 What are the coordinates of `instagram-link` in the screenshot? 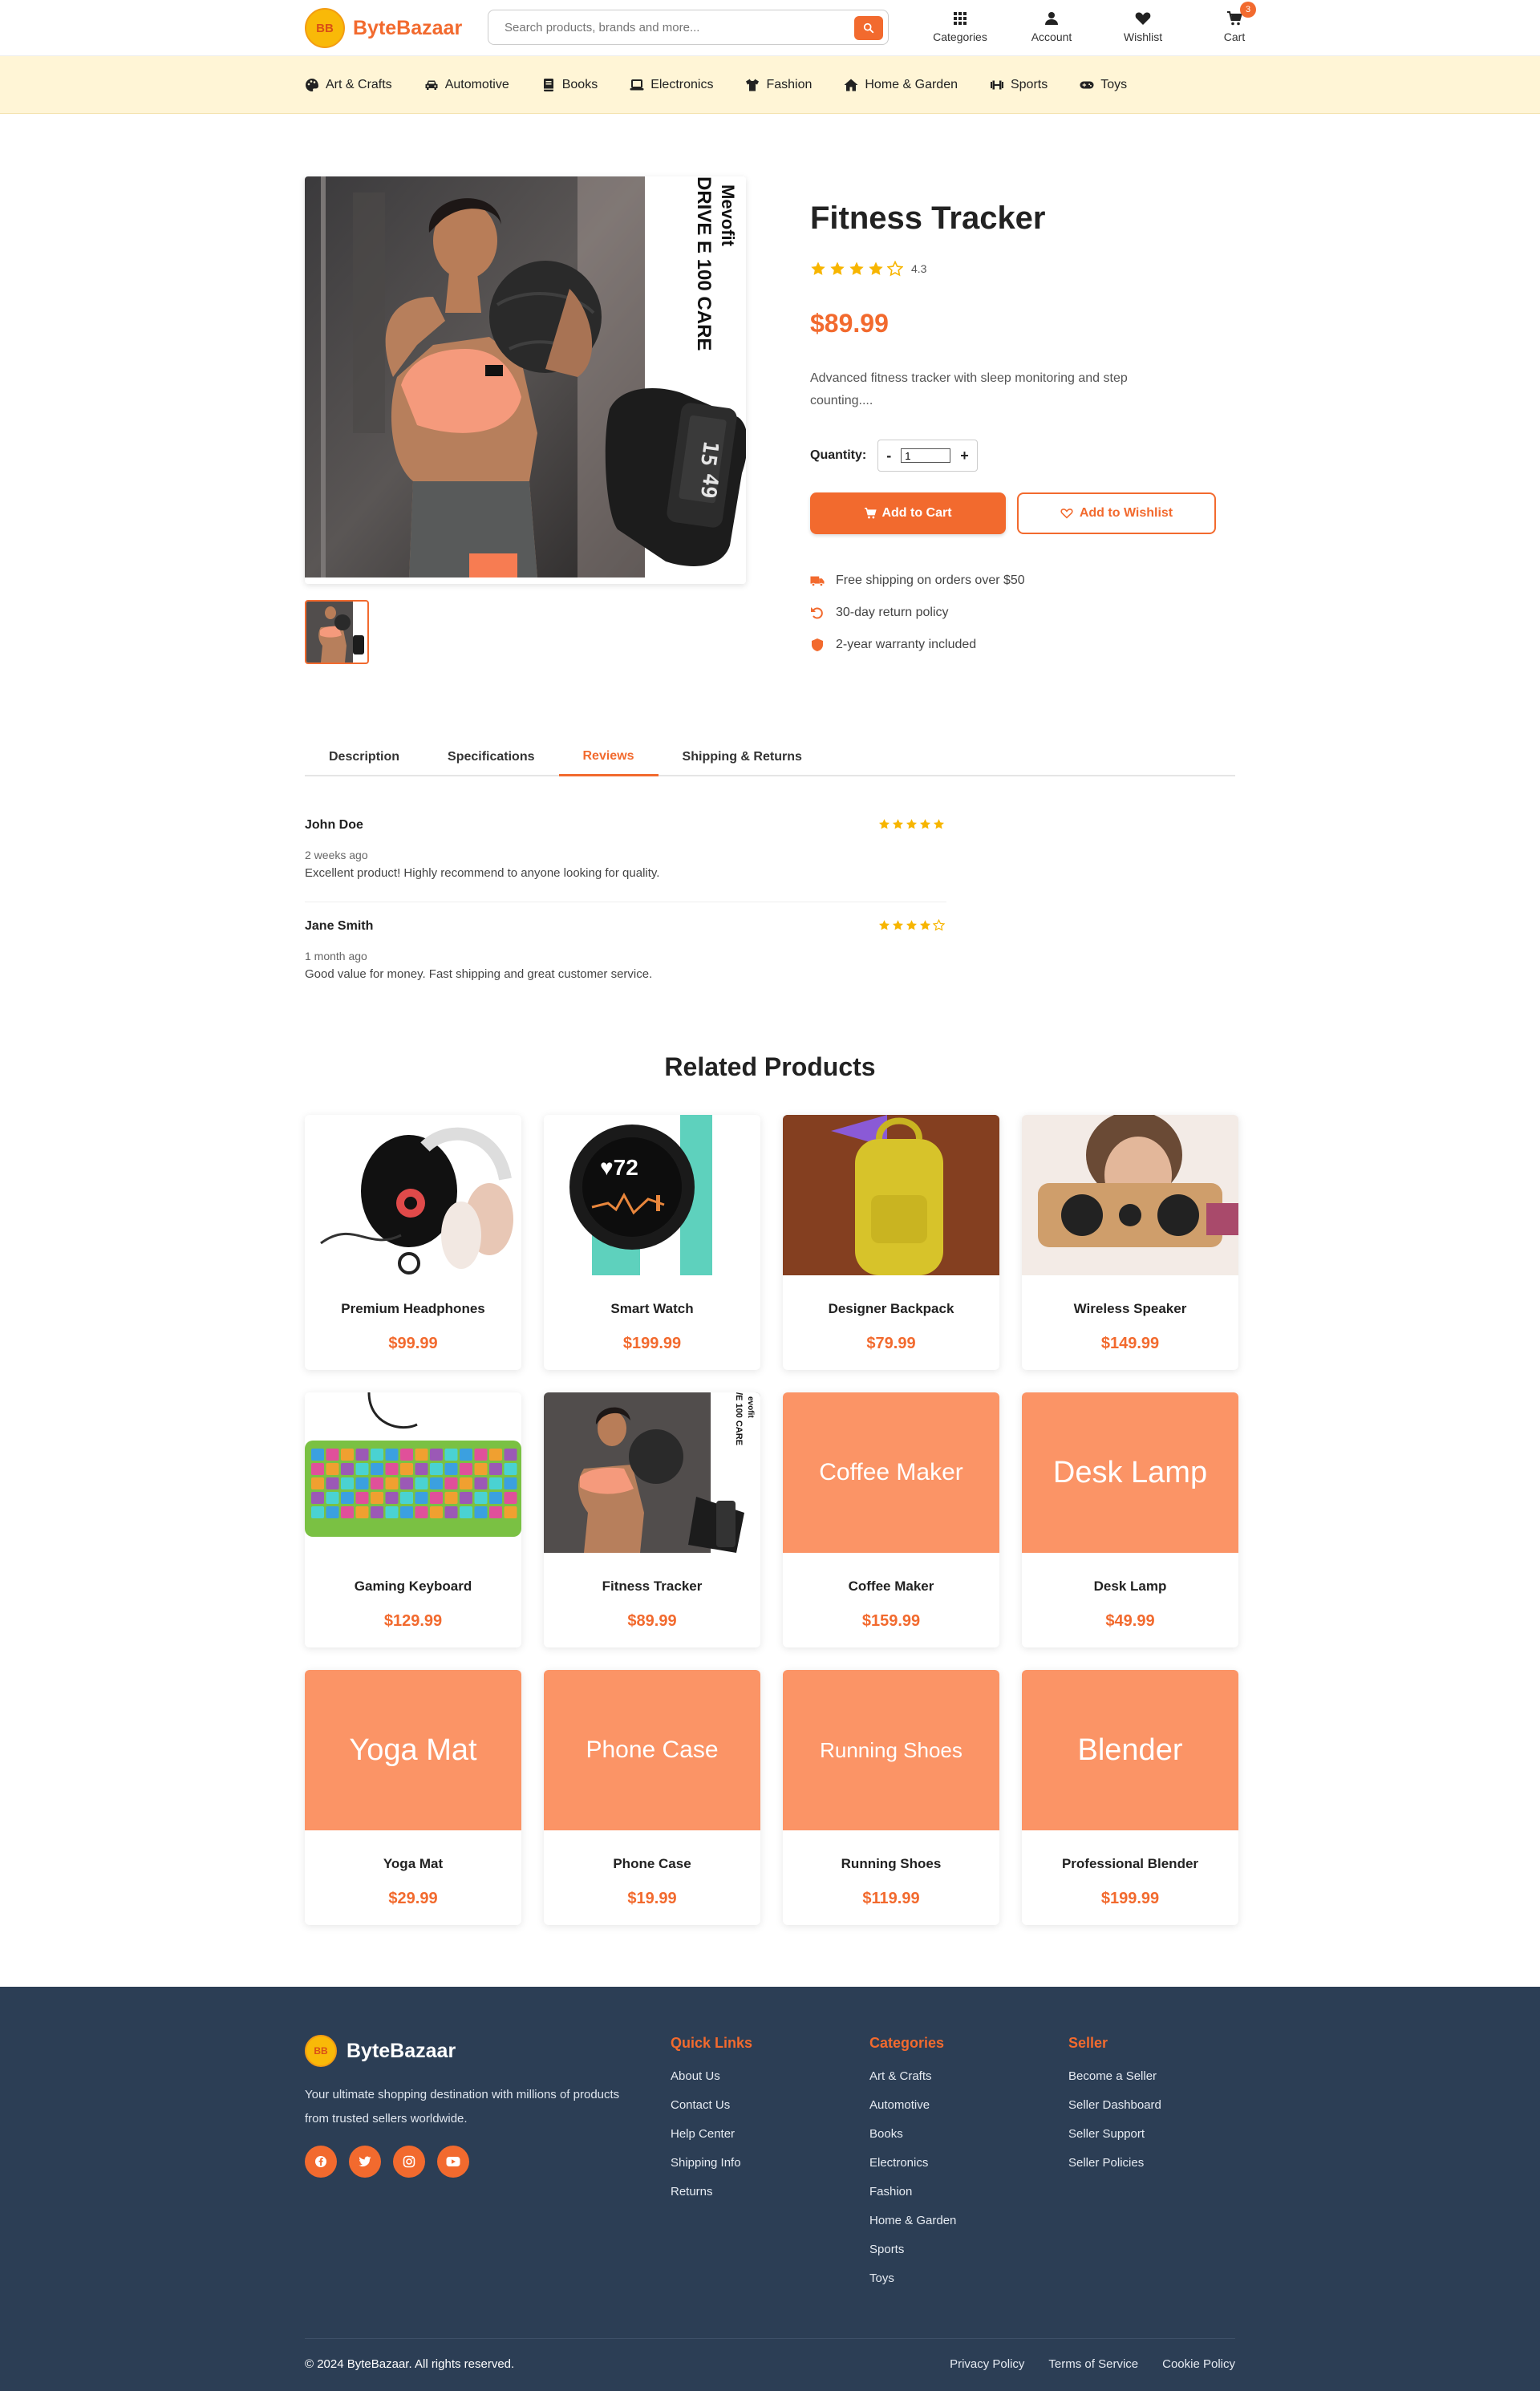 It's located at (409, 2162).